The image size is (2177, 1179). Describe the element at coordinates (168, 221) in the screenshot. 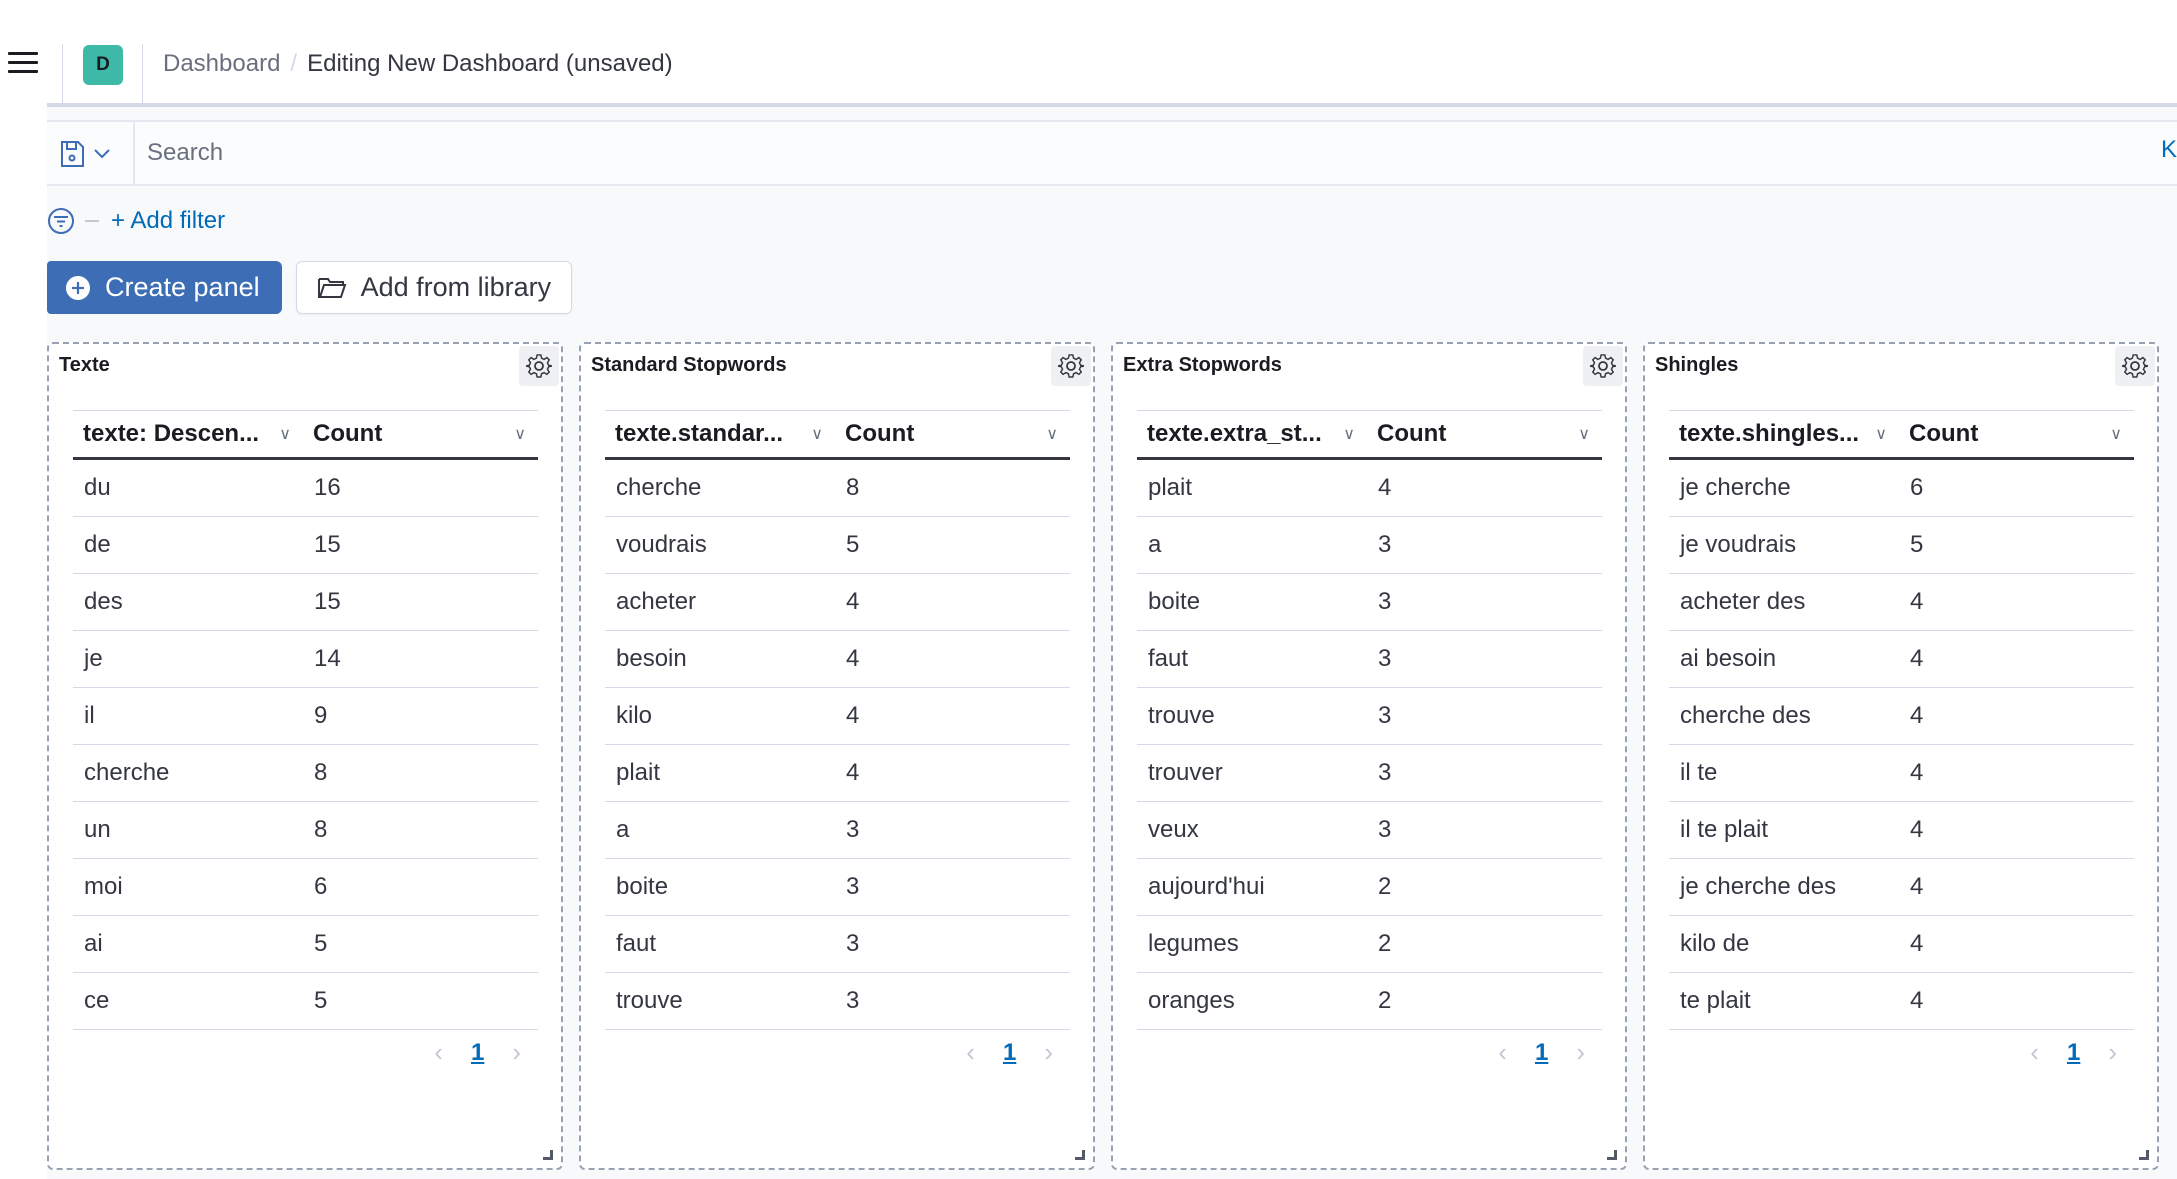

I see `add-filter-button: + Add filter` at that location.